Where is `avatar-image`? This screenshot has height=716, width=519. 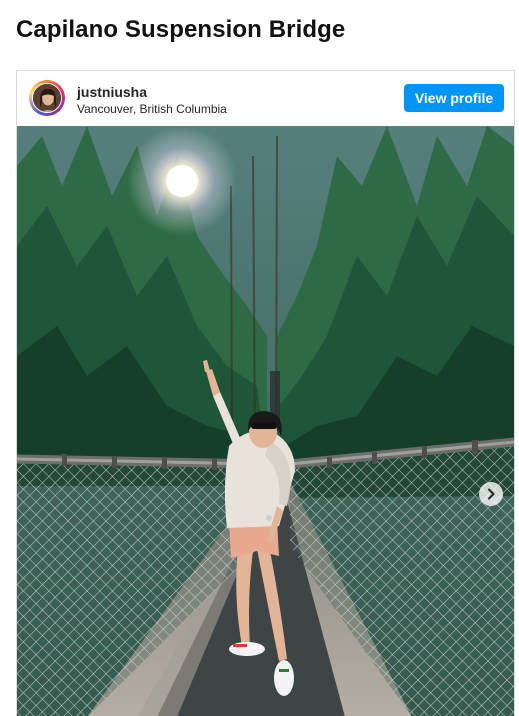
avatar-image is located at coordinates (47, 98).